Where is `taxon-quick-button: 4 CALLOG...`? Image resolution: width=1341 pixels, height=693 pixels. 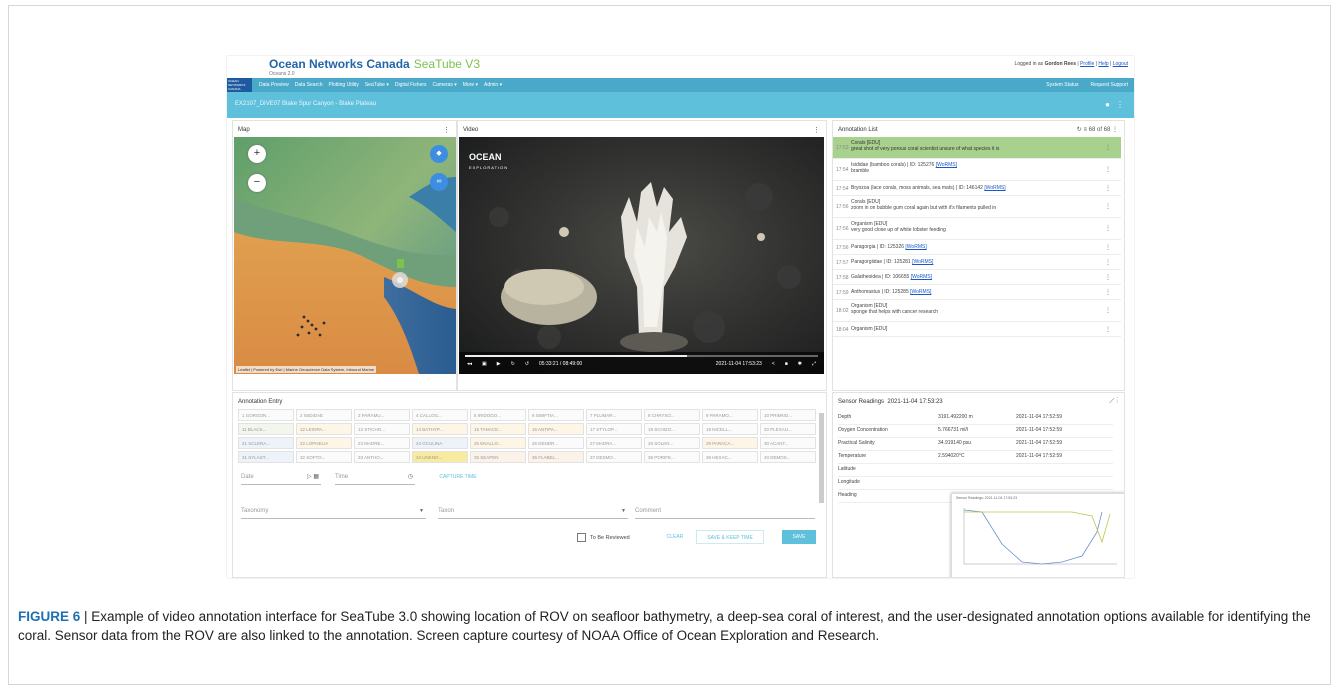 taxon-quick-button: 4 CALLOG... is located at coordinates (440, 415).